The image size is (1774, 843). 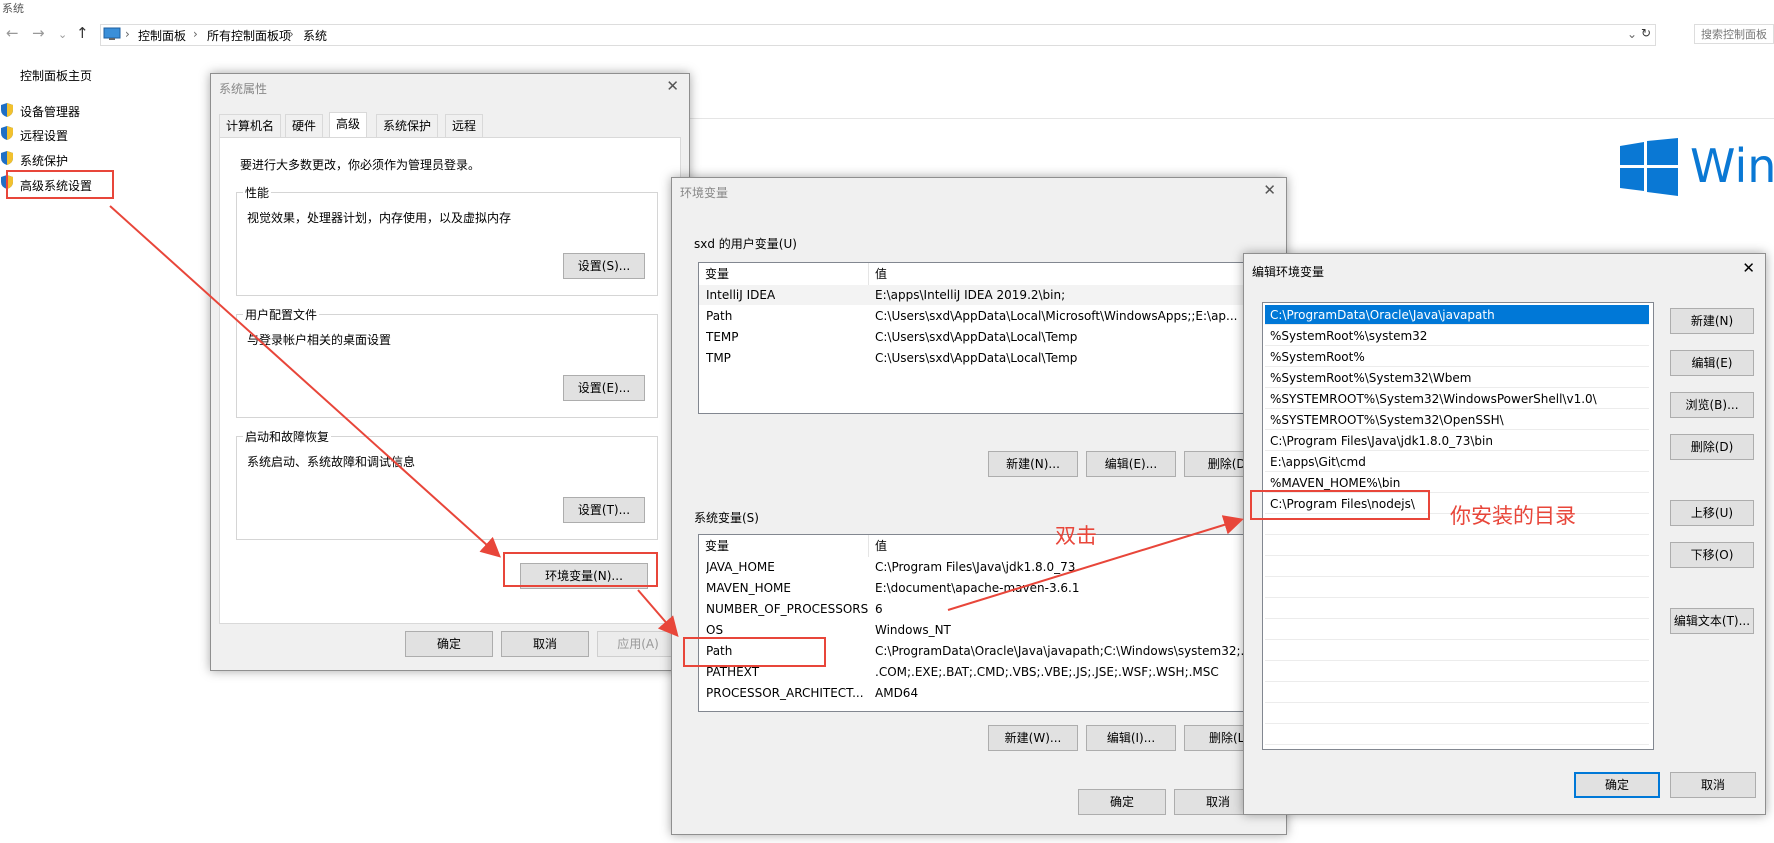 I want to click on arrow-to-path-row, so click(x=658, y=613).